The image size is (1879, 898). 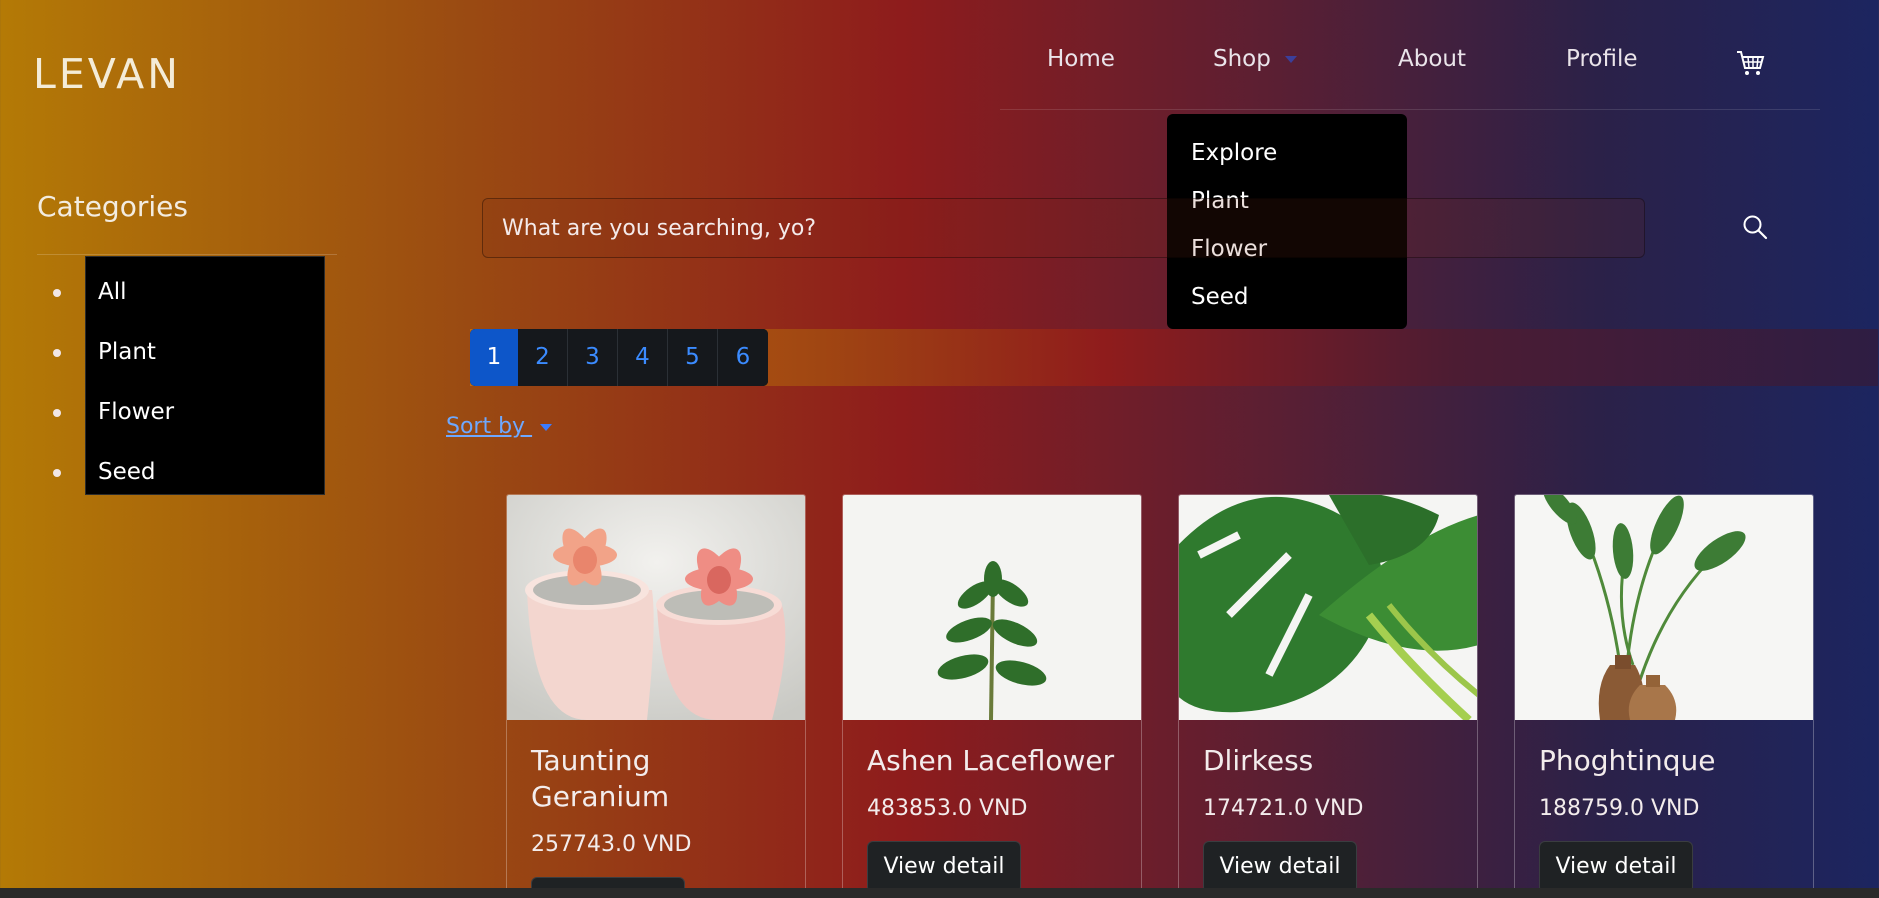 I want to click on page-link-4: 4, so click(x=643, y=357).